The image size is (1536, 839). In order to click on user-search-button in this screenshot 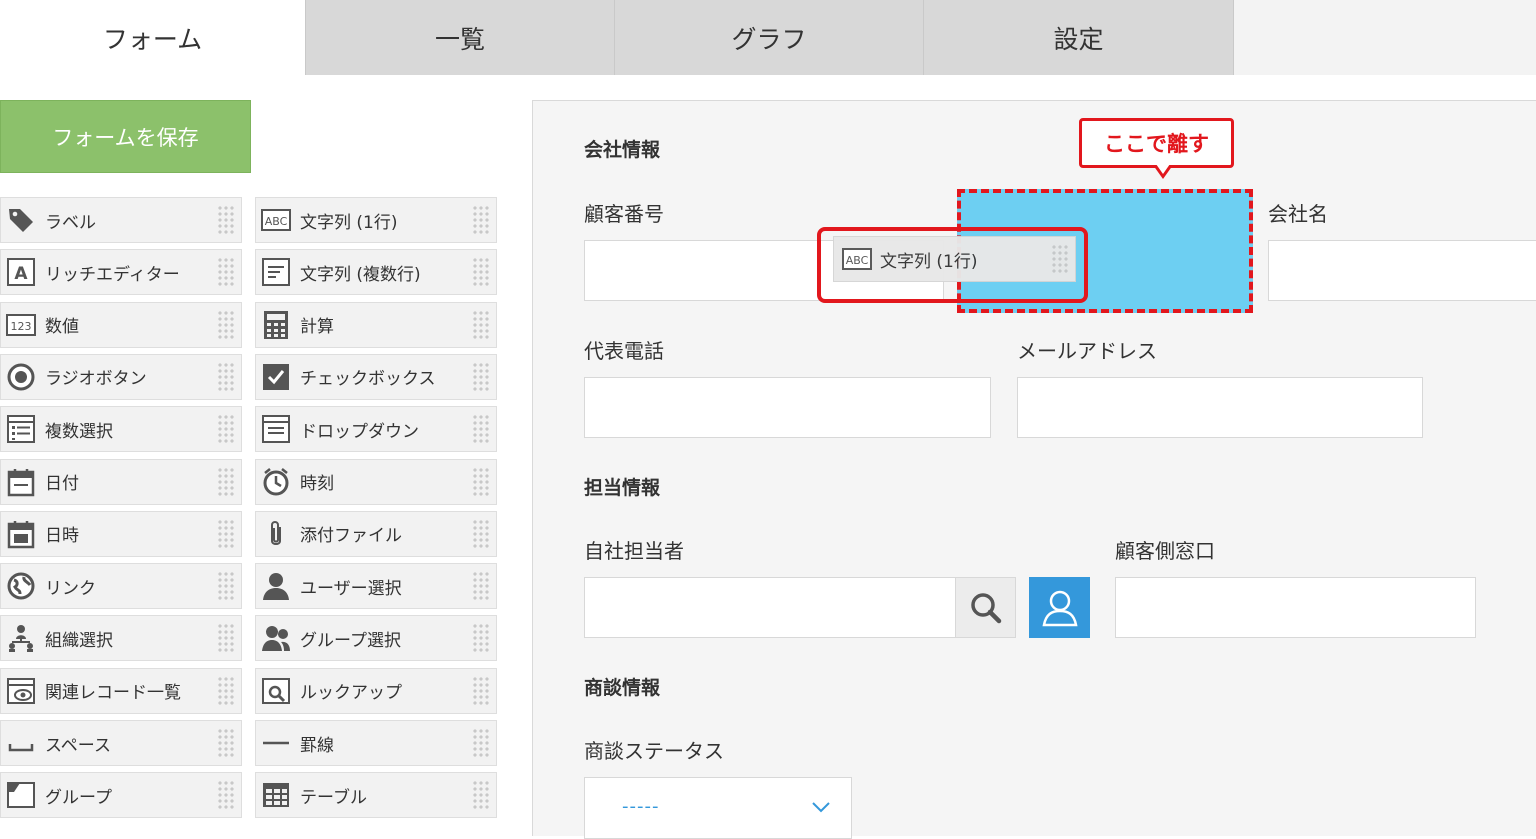, I will do `click(985, 607)`.